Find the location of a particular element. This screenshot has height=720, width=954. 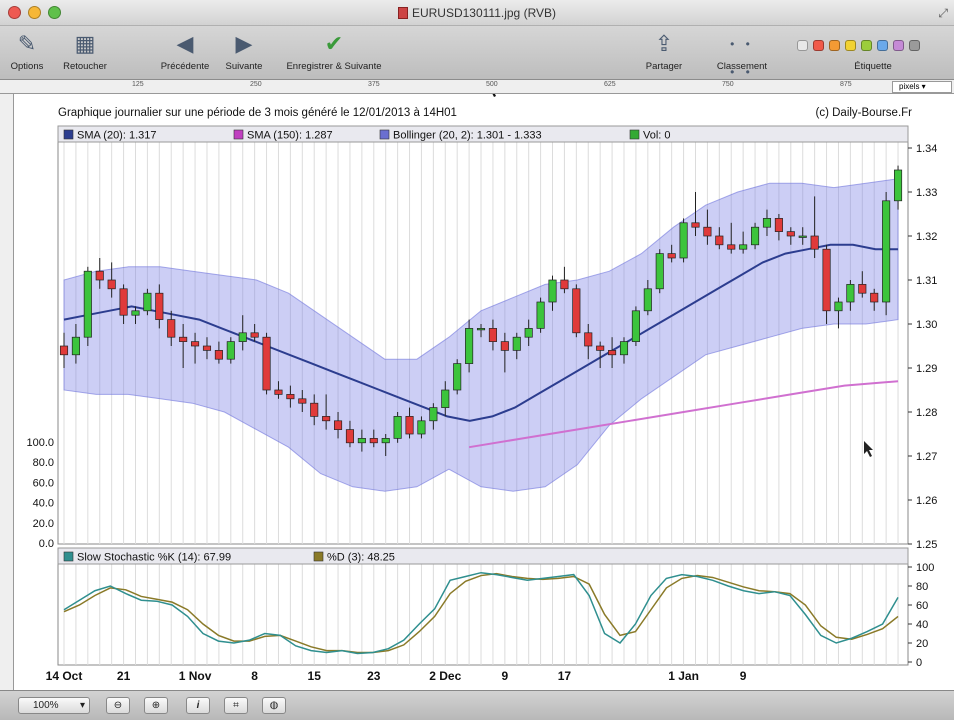

vertical-ruler is located at coordinates (7, 392).